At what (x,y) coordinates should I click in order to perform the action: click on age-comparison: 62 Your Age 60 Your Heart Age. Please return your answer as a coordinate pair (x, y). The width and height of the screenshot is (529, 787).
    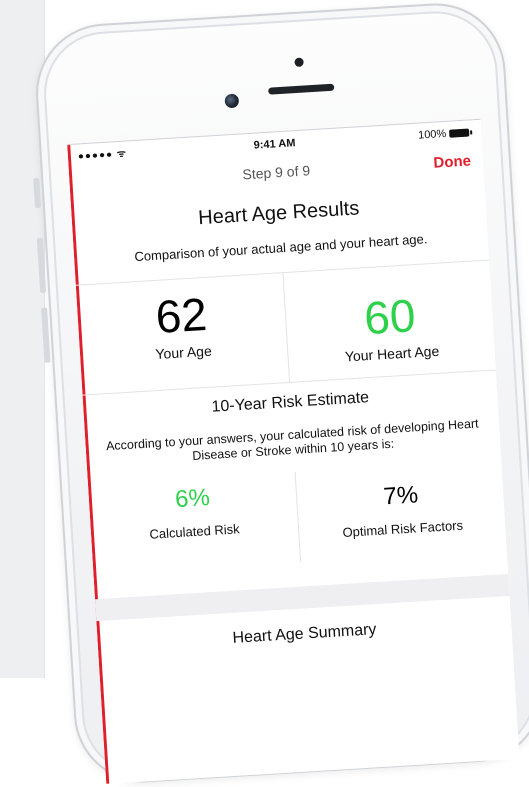
    Looking at the image, I should click on (286, 327).